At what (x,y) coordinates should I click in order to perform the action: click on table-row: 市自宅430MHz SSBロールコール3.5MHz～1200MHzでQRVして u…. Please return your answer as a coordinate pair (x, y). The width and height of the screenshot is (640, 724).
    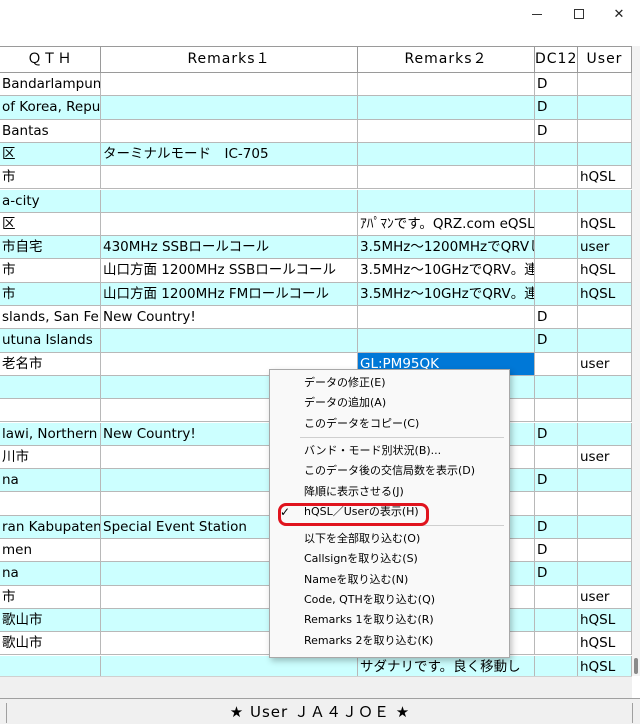
    Looking at the image, I should click on (316, 248).